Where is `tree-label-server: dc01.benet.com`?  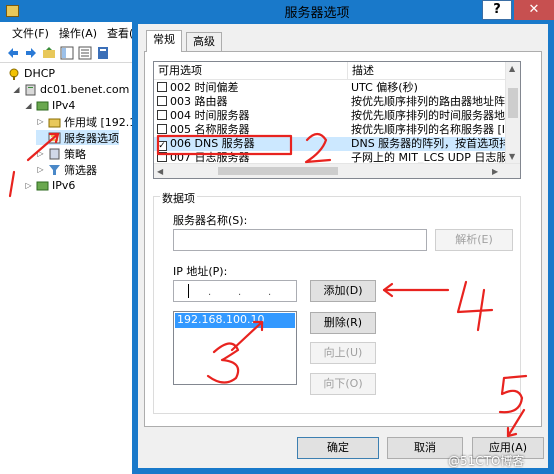
tree-label-server: dc01.benet.com is located at coordinates (85, 89).